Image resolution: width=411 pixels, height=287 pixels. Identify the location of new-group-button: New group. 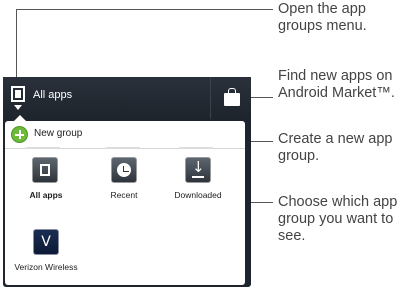
(125, 135).